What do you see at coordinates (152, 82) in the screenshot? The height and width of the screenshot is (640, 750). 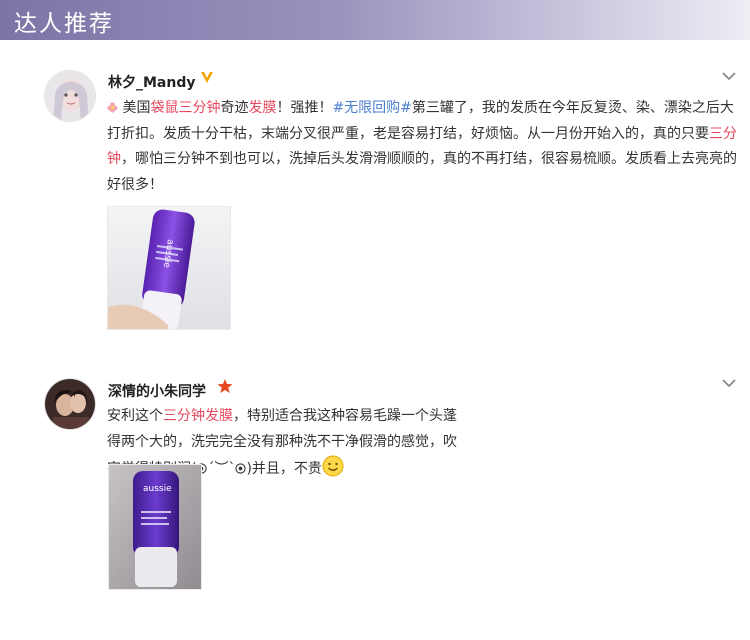 I see `username: 林夕_Mandy` at bounding box center [152, 82].